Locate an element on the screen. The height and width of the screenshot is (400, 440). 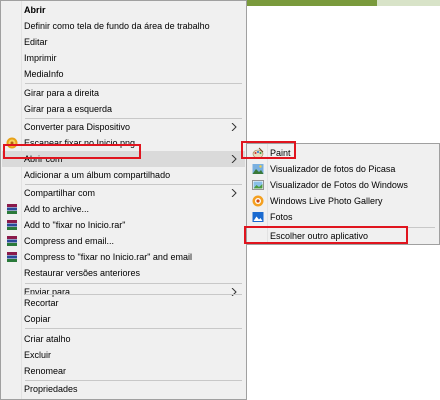
picasa-icon is located at coordinates (258, 169).